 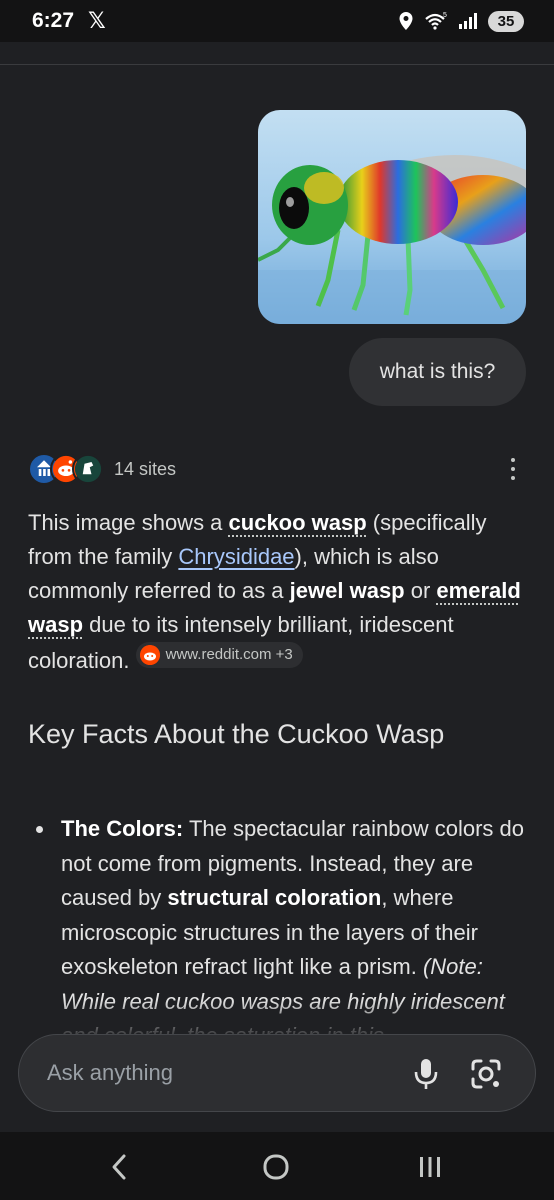 What do you see at coordinates (236, 556) in the screenshot?
I see `link-chrysididae: Chrysididae` at bounding box center [236, 556].